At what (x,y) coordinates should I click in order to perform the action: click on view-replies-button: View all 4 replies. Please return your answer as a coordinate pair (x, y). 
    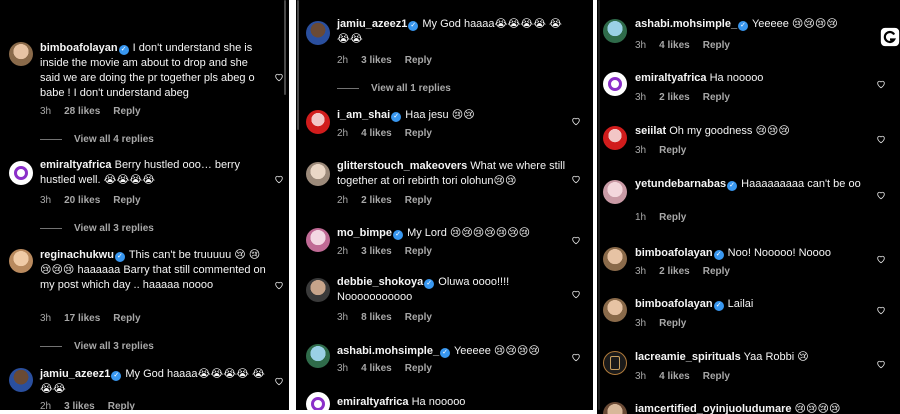
    Looking at the image, I should click on (97, 139).